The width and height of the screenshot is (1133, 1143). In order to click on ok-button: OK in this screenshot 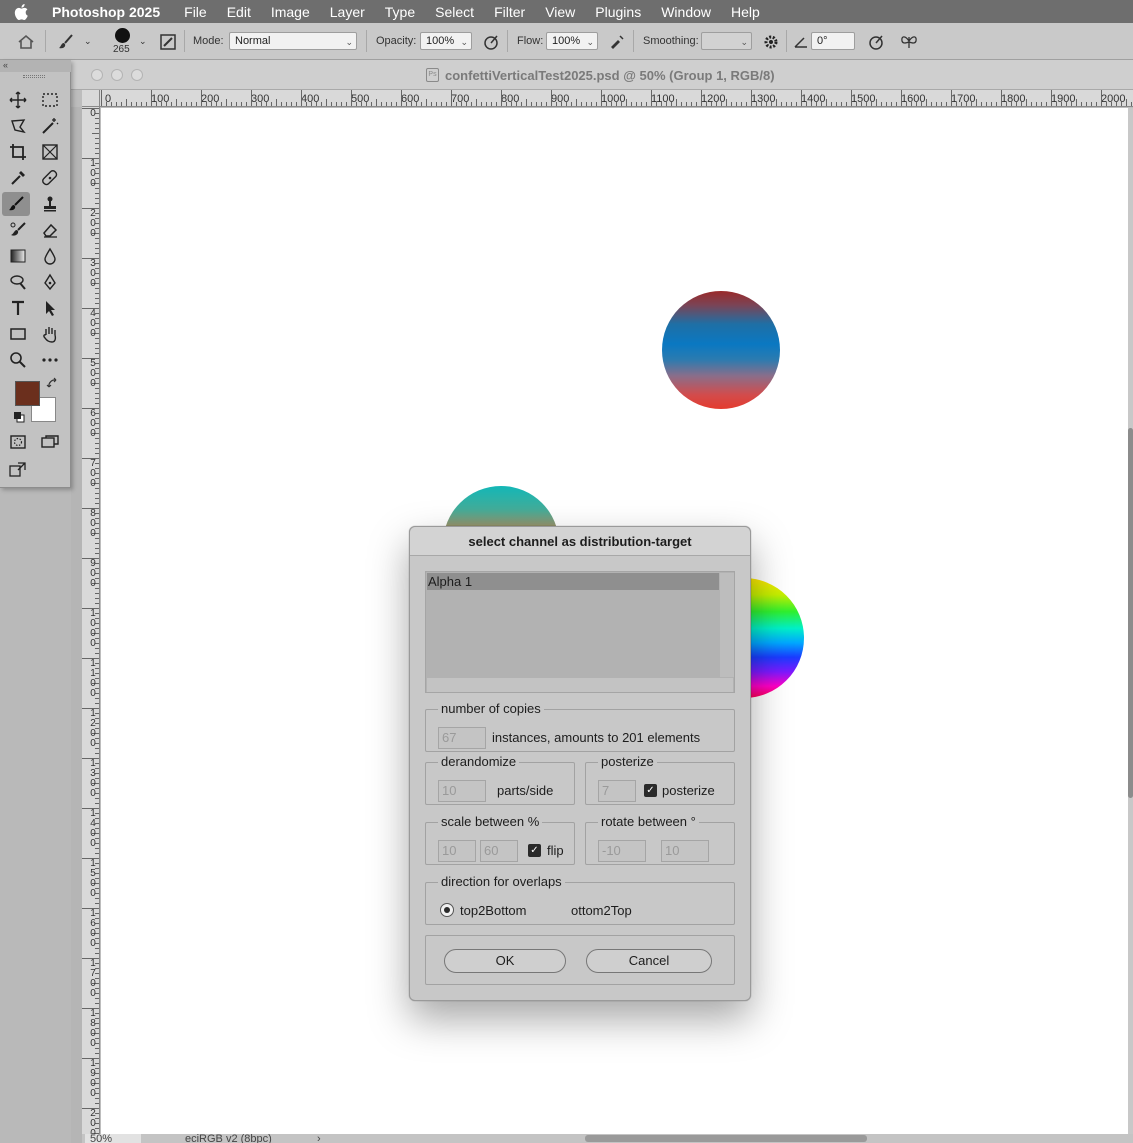, I will do `click(505, 961)`.